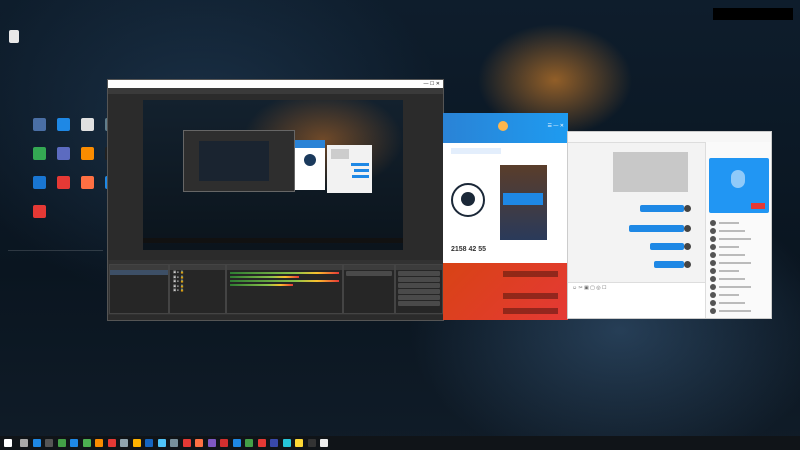  What do you see at coordinates (636, 300) in the screenshot?
I see `message-input: ☺ ✂ ▣ ▢ ◎ ☐` at bounding box center [636, 300].